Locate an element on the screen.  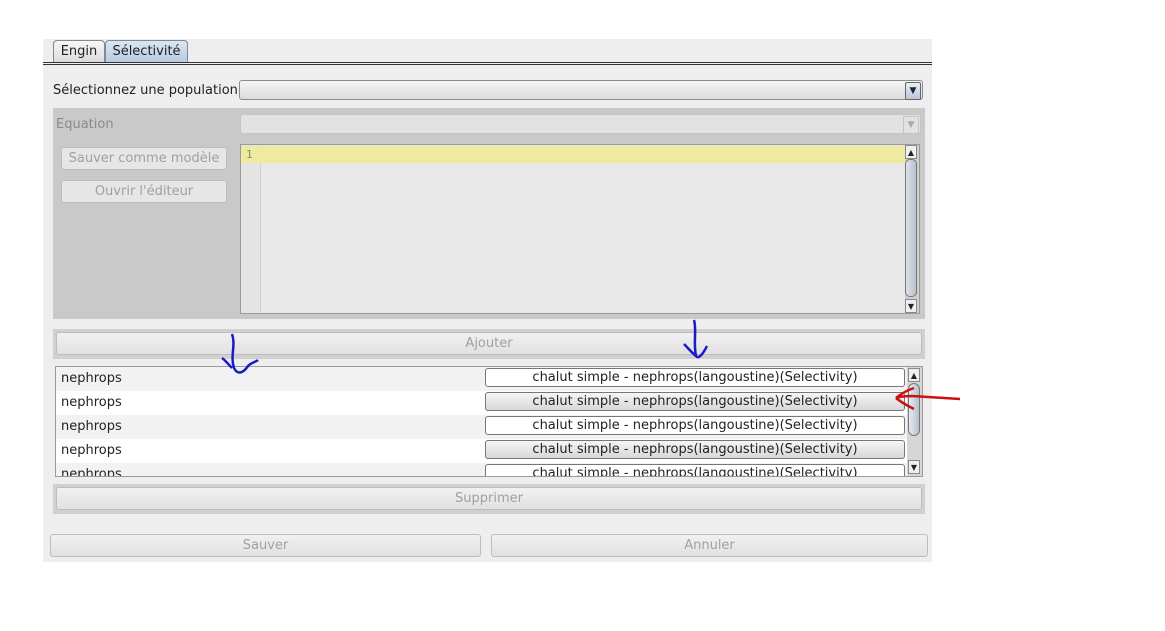
blue-arrow-right is located at coordinates (696, 339).